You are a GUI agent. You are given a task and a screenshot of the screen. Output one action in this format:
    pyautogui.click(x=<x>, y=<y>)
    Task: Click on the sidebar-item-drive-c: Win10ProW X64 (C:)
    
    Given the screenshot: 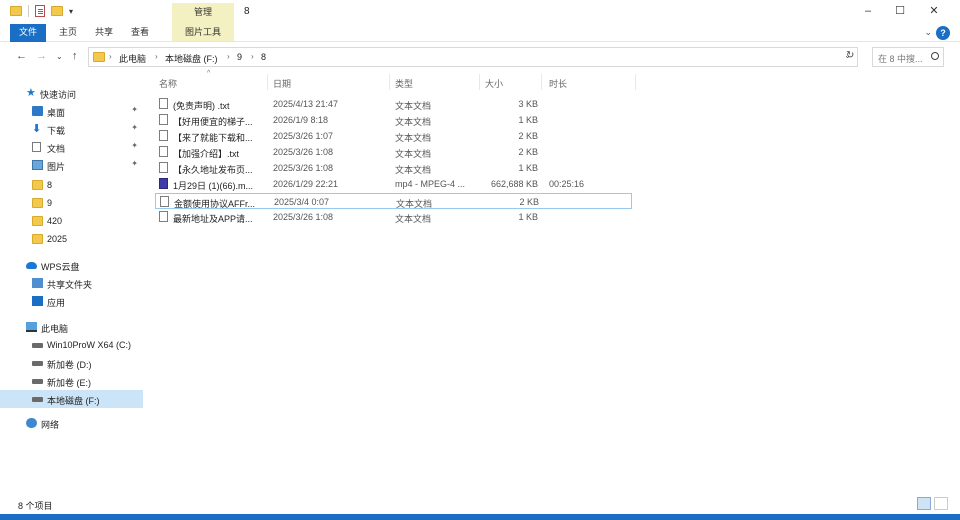 What is the action you would take?
    pyautogui.click(x=71, y=345)
    